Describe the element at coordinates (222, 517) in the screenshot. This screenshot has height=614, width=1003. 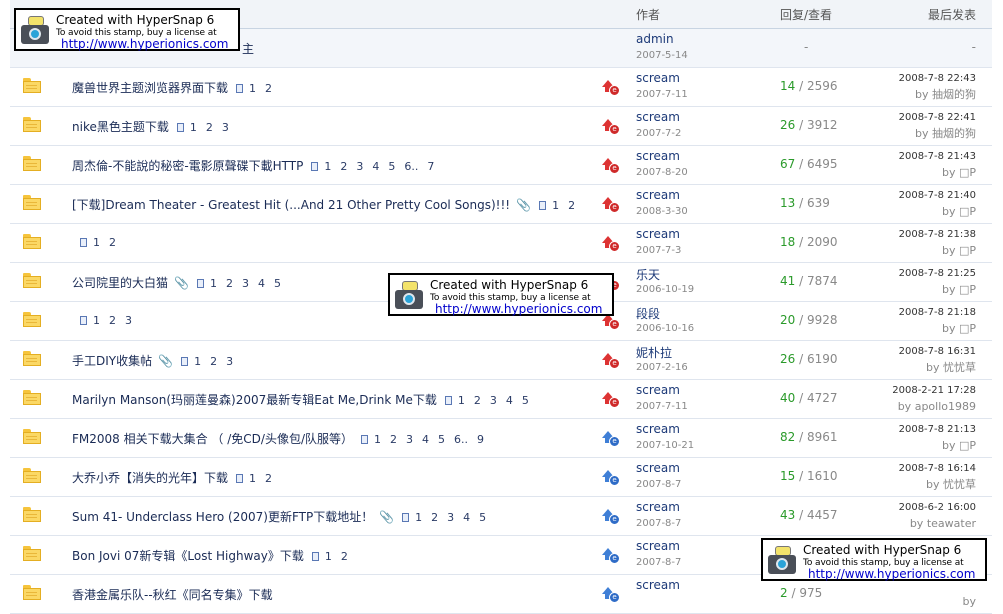
I see `thread-title-link: Sum 41- Underclass Hero (2007)更新FTP下载地址！` at that location.